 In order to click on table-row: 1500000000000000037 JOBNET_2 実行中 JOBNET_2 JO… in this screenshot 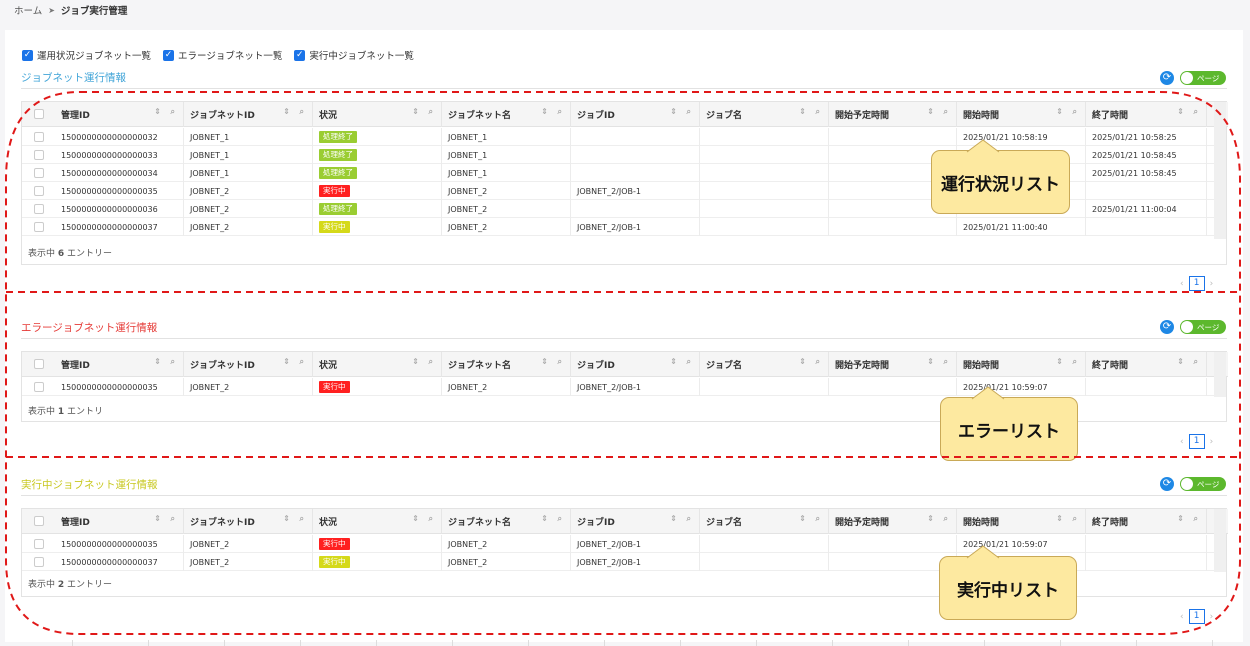, I will do `click(618, 227)`.